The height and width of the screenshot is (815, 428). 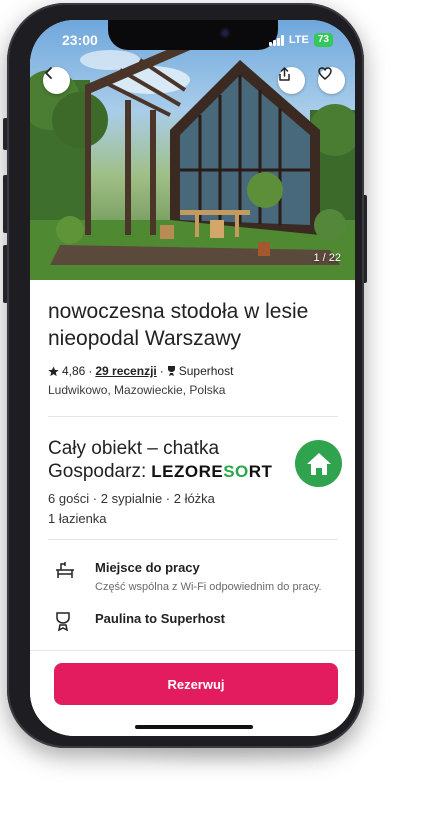 I want to click on guests-bedrooms-beds: 6 gości · 2 sypialnie · 2 łóżka, so click(x=131, y=498).